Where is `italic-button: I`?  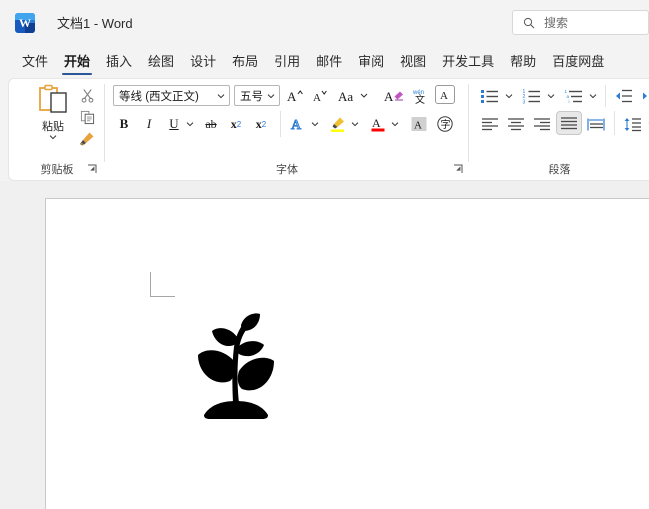
italic-button: I is located at coordinates (149, 124).